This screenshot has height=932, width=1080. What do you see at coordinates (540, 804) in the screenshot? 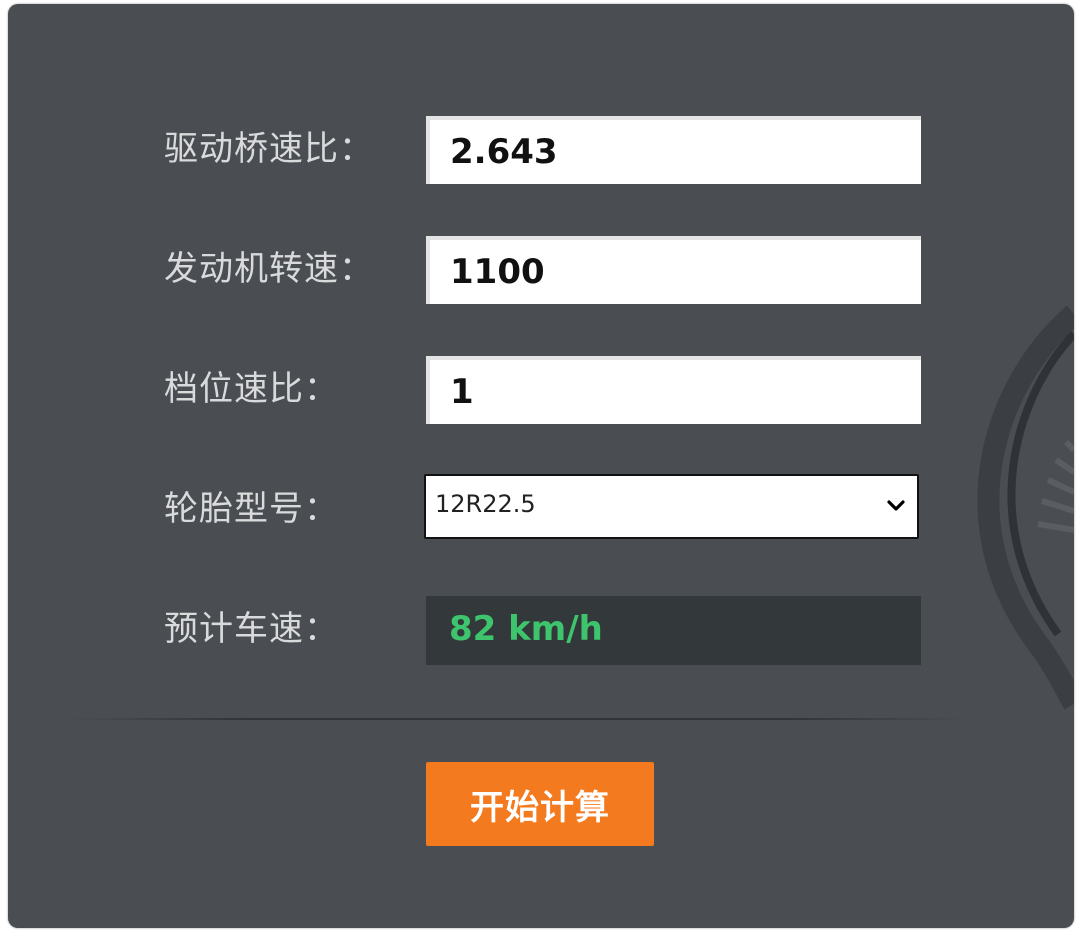
I see `start-calculation-button: 开始计算` at bounding box center [540, 804].